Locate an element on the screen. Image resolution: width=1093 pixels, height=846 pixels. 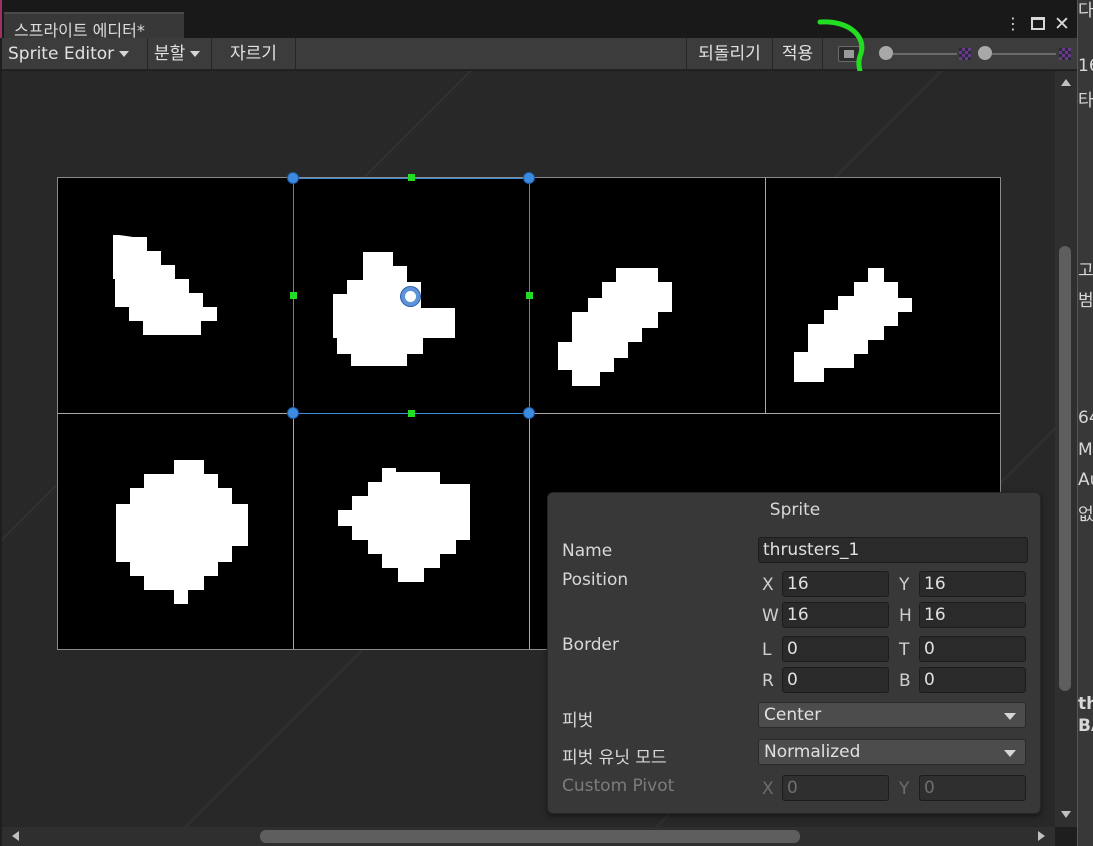
kebab-menu-icon: ⋮ is located at coordinates (1013, 24).